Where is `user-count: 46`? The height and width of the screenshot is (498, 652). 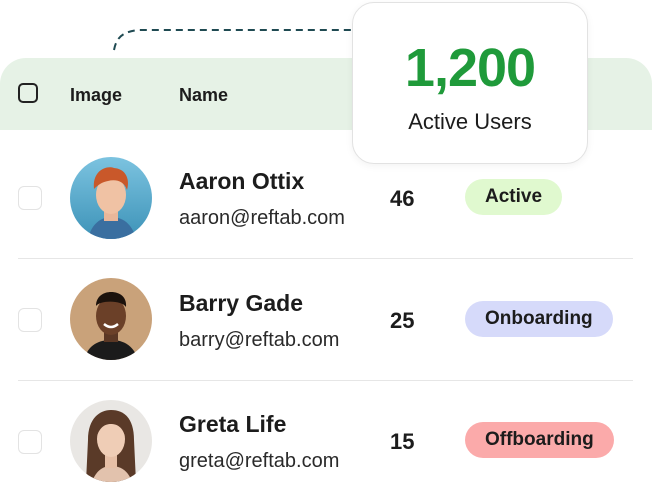
user-count: 46 is located at coordinates (402, 198).